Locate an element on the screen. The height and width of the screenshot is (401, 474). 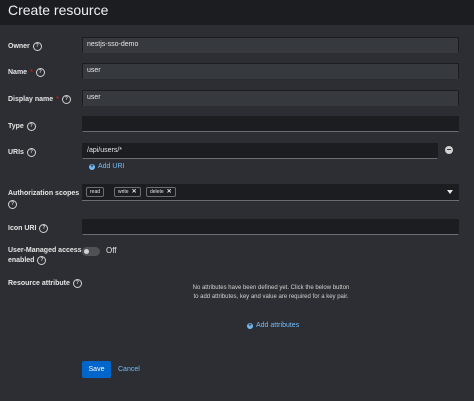
add-uri-label: Add URI is located at coordinates (111, 166).